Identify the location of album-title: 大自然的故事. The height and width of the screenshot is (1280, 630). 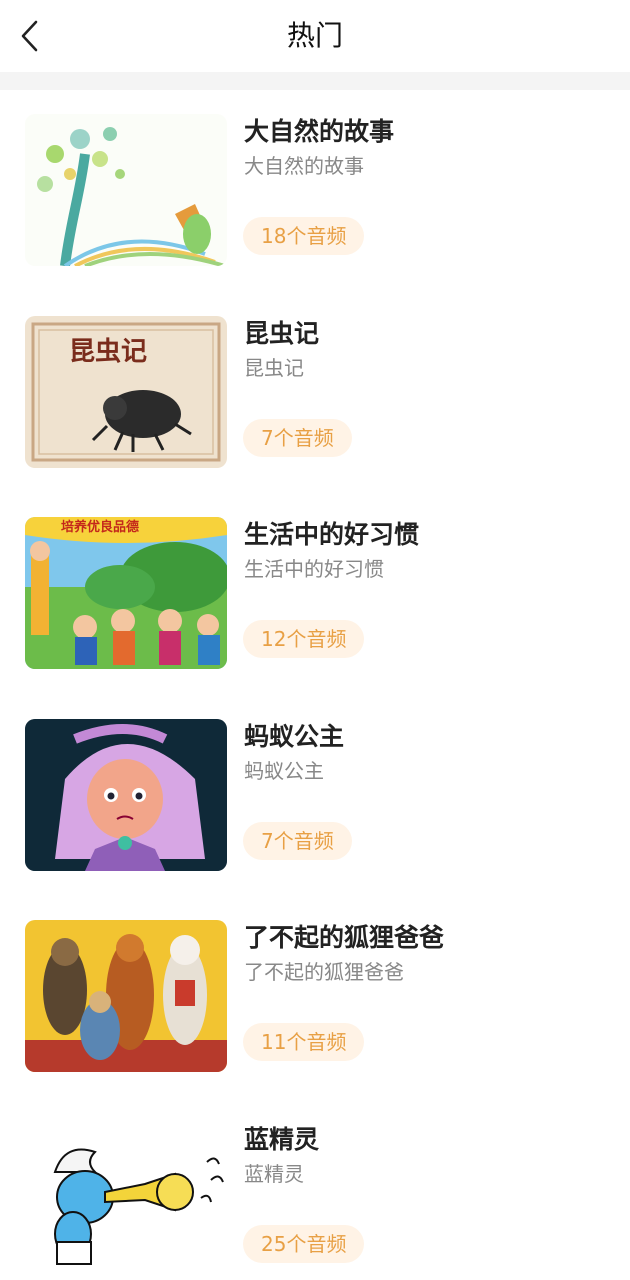
(319, 131).